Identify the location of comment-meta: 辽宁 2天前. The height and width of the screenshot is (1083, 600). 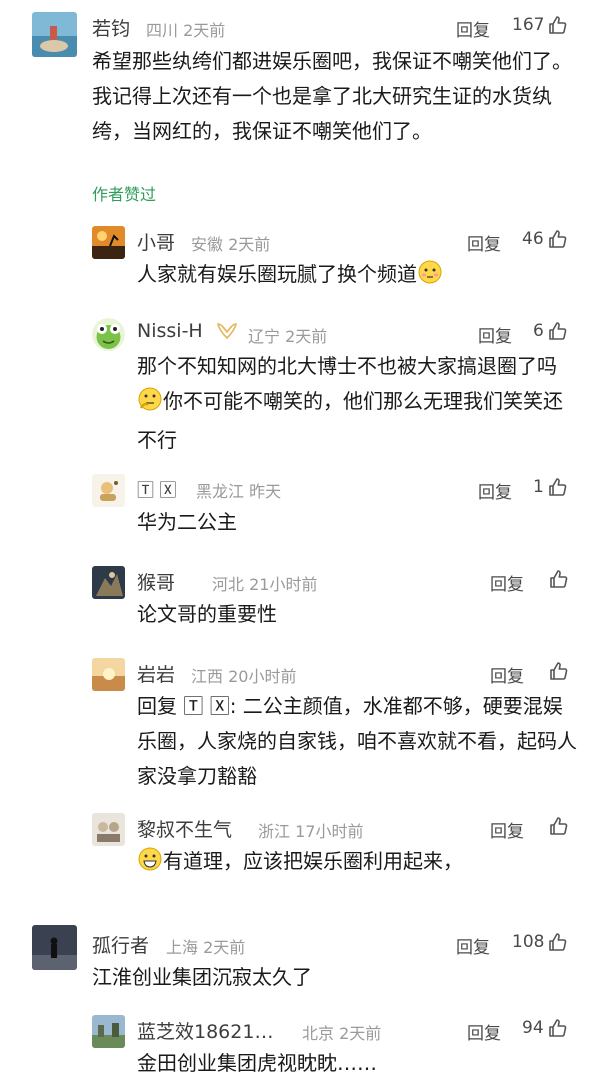
(288, 336).